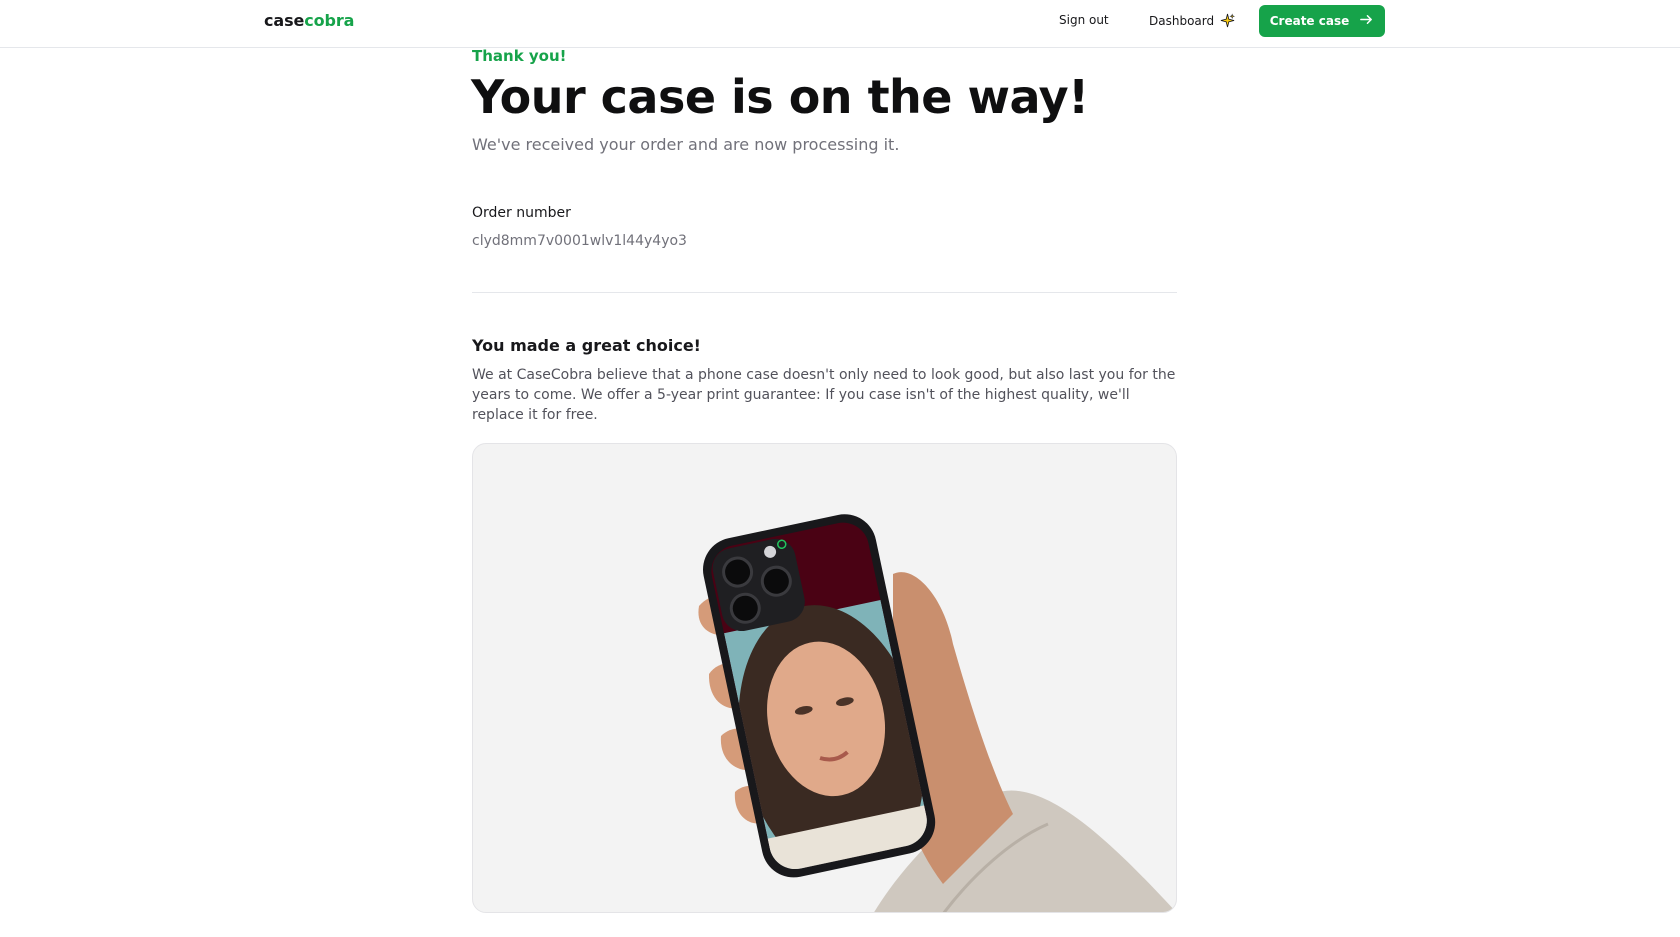 The image size is (1680, 937). Describe the element at coordinates (521, 213) in the screenshot. I see `order-number-label: Order number` at that location.